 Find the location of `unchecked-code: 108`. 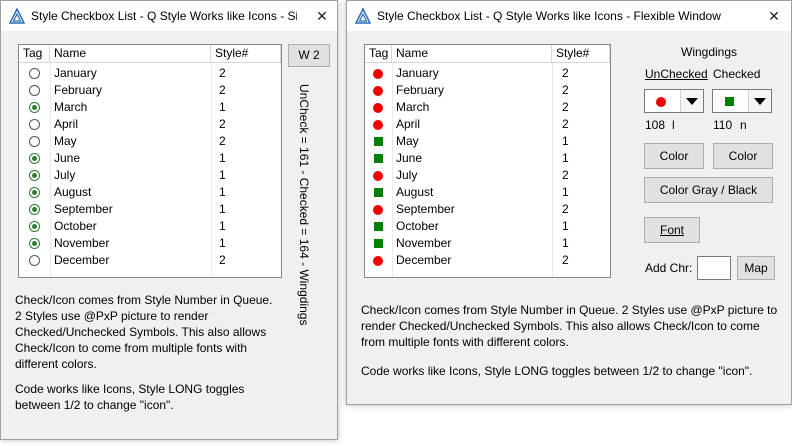

unchecked-code: 108 is located at coordinates (655, 125).